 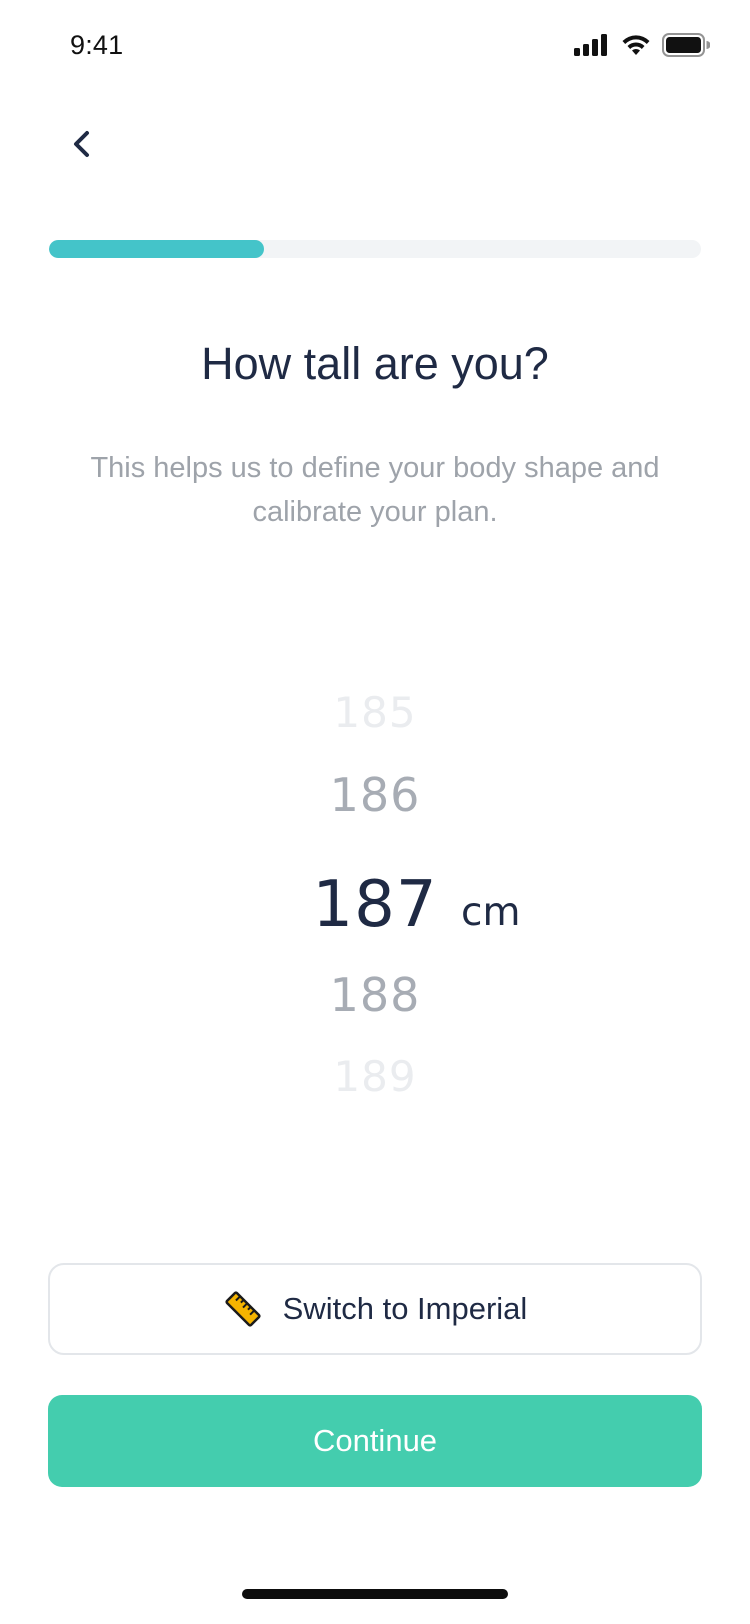 I want to click on progress-bar, so click(x=375, y=249).